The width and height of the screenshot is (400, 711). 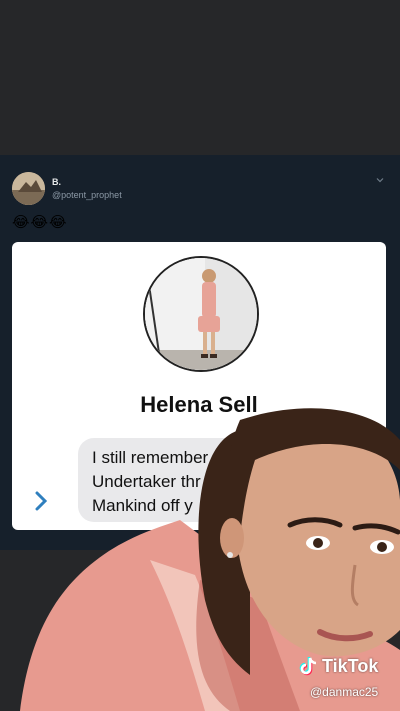 What do you see at coordinates (28, 188) in the screenshot?
I see `avatar` at bounding box center [28, 188].